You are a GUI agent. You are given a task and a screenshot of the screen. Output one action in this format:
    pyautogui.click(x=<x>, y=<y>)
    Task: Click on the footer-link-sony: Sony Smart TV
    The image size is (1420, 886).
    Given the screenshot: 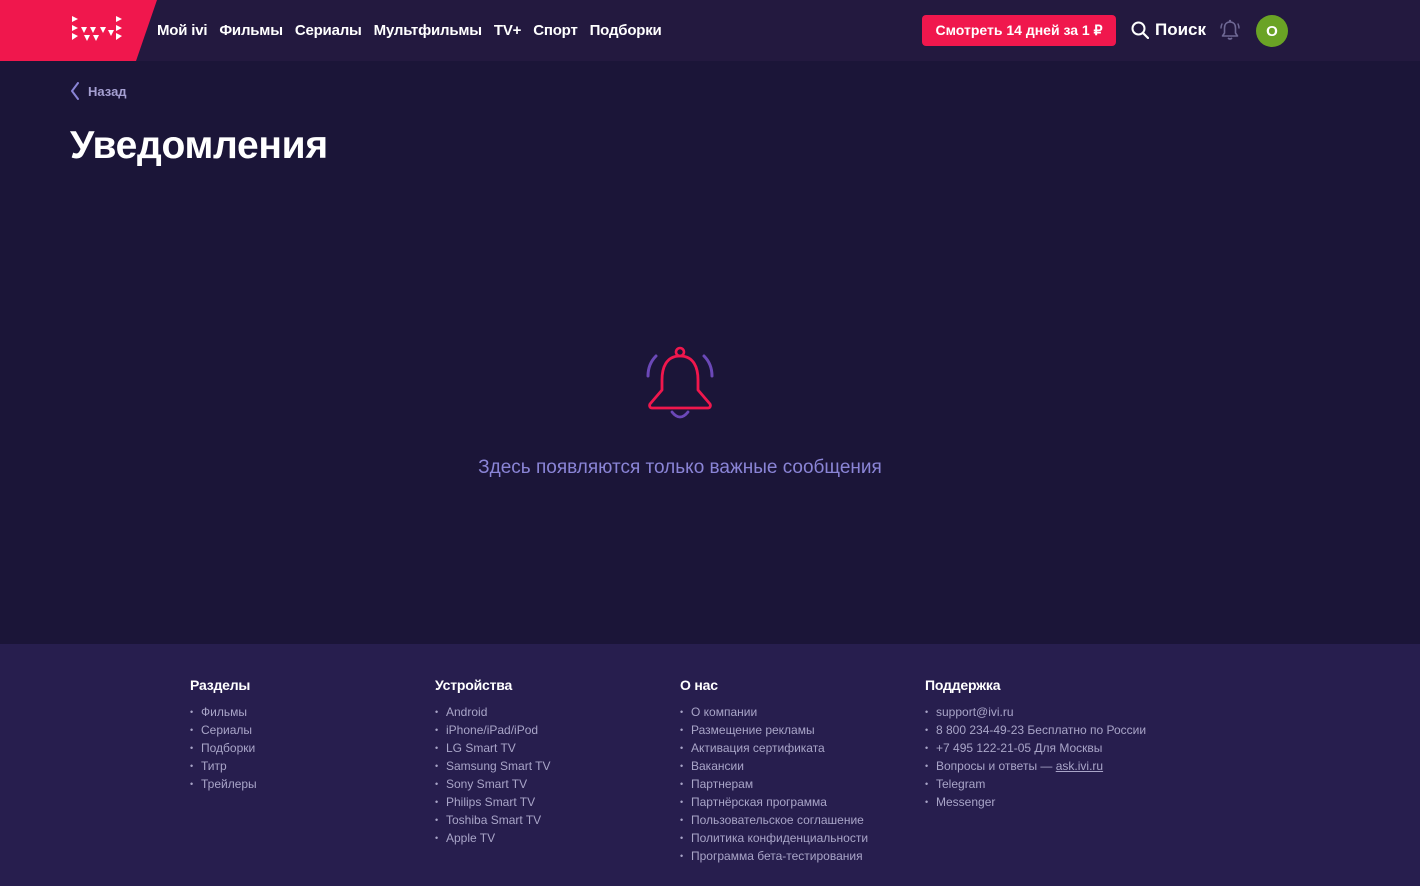 What is the action you would take?
    pyautogui.click(x=492, y=784)
    